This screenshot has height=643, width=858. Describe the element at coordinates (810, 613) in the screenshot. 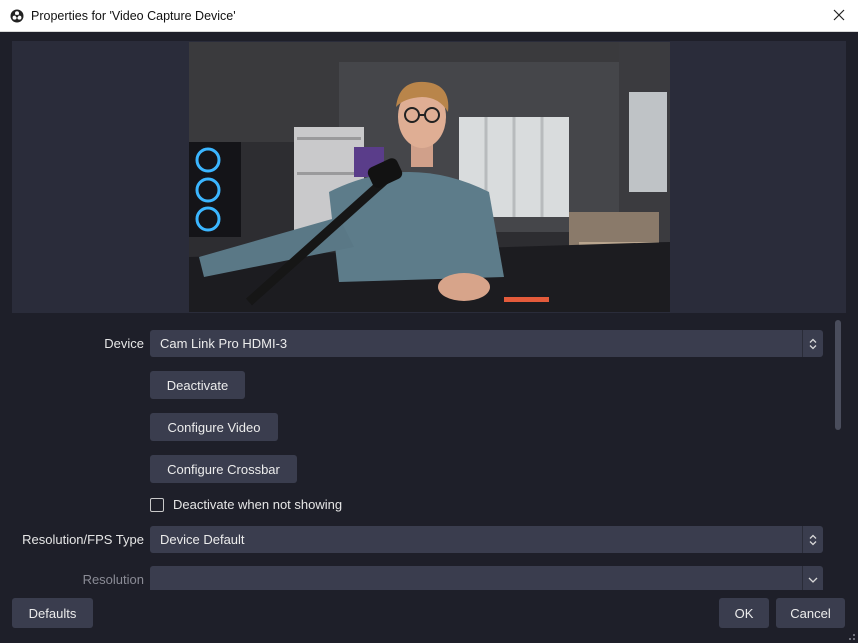

I see `cancel-button: Cancel` at that location.